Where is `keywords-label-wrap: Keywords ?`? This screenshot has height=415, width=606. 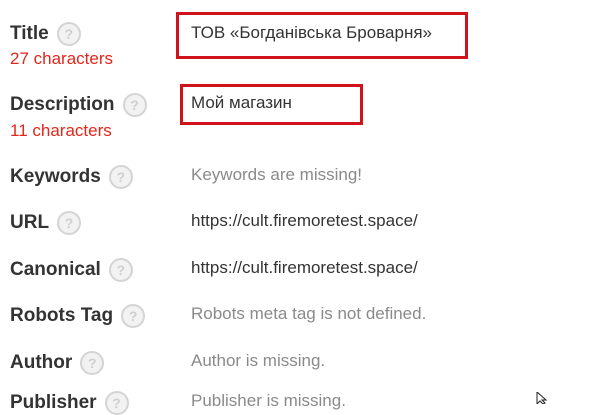
keywords-label-wrap: Keywords ? is located at coordinates (71, 177).